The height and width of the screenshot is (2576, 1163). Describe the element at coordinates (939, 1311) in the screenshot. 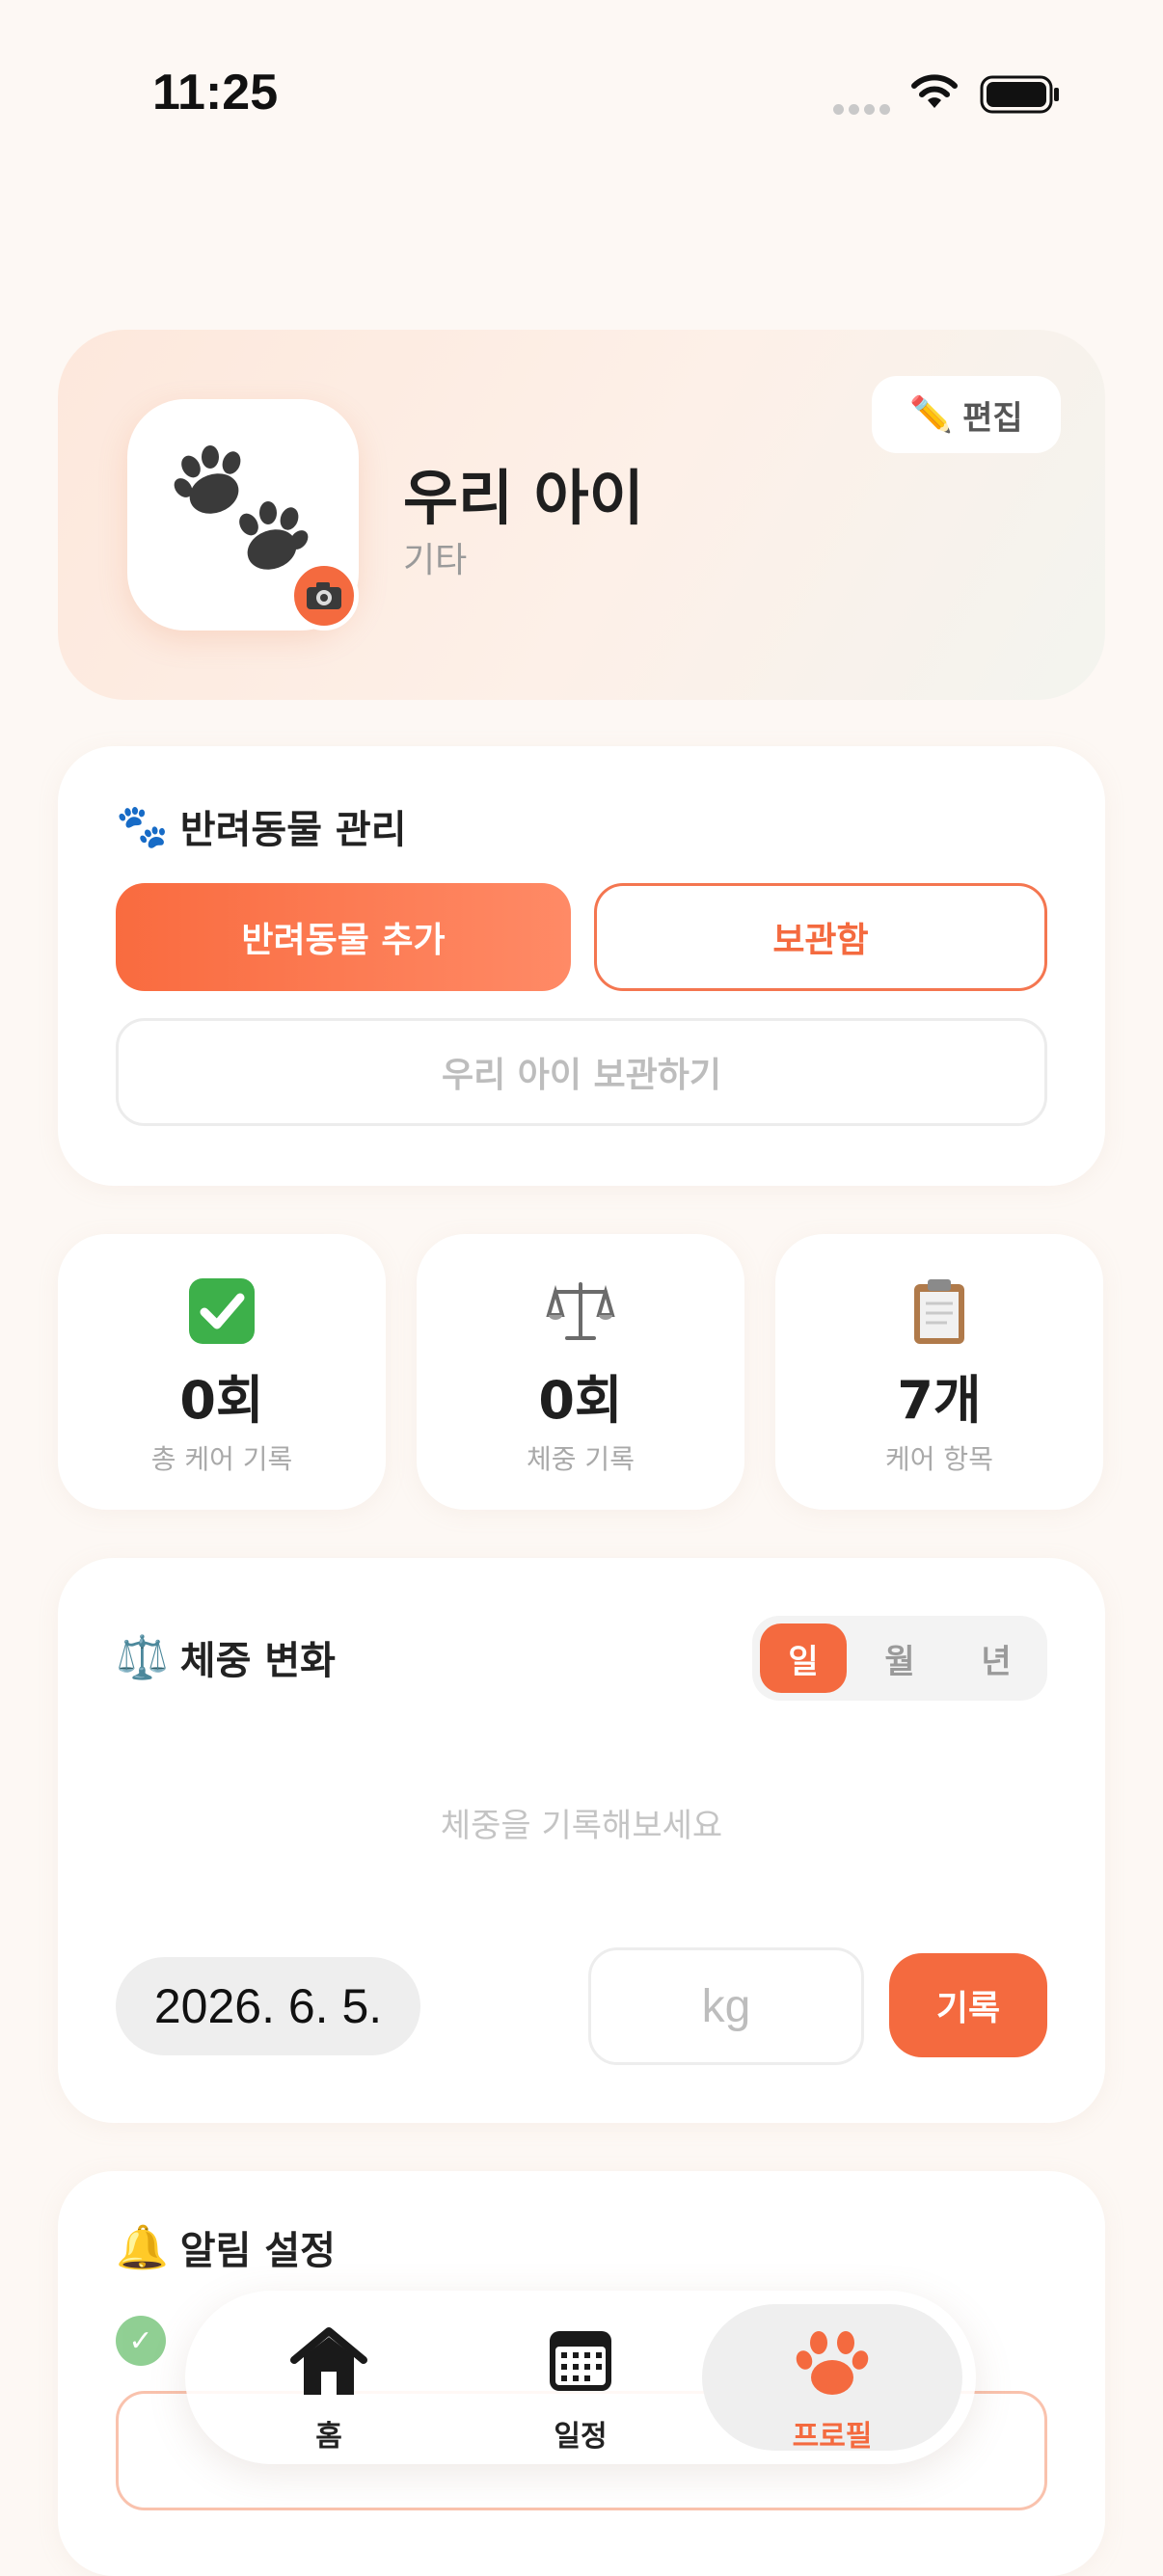

I see `clipboard-icon` at that location.